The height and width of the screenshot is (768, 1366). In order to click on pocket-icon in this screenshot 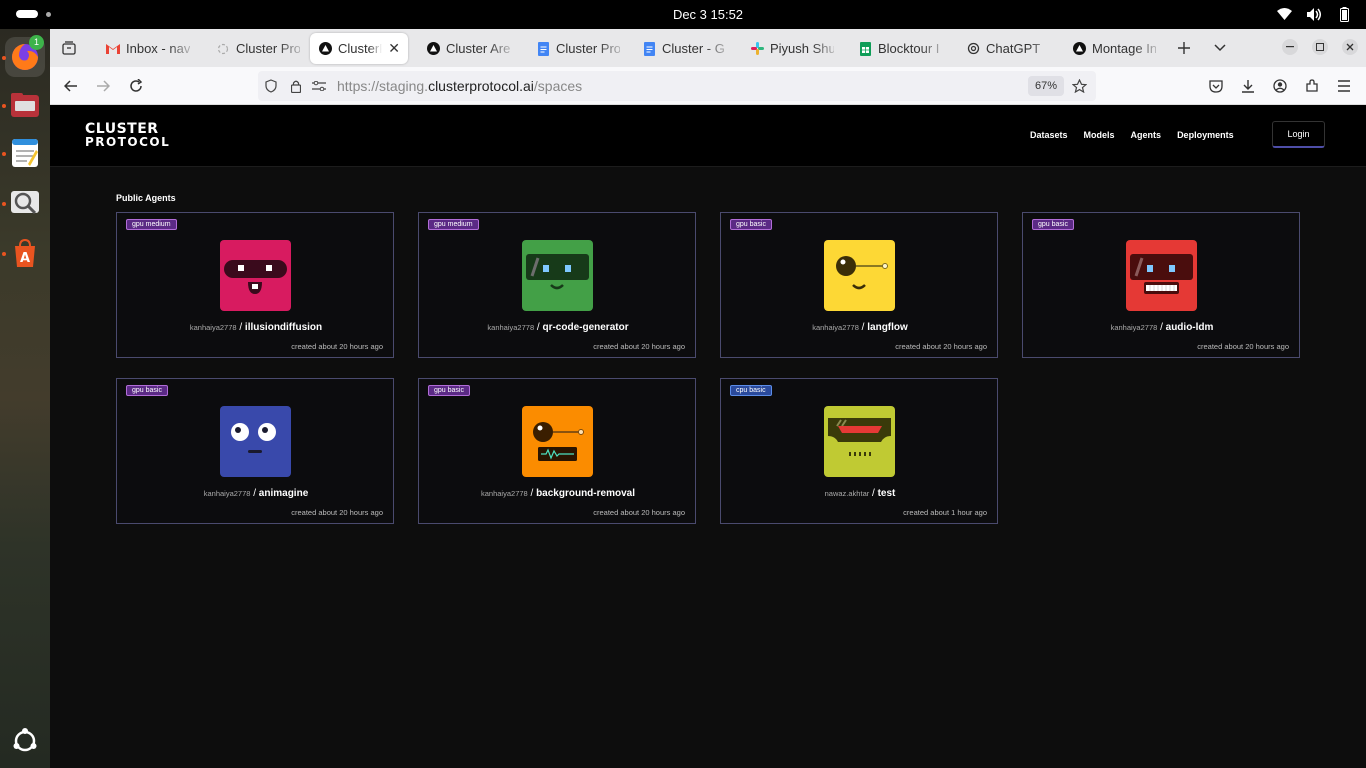, I will do `click(1216, 86)`.